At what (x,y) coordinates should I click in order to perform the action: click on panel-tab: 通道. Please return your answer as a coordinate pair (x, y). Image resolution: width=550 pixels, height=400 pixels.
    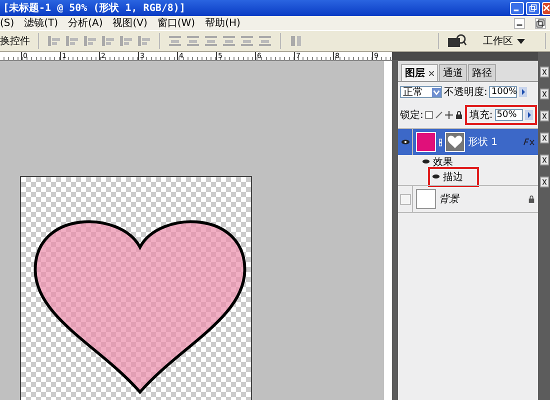
    Looking at the image, I should click on (453, 72).